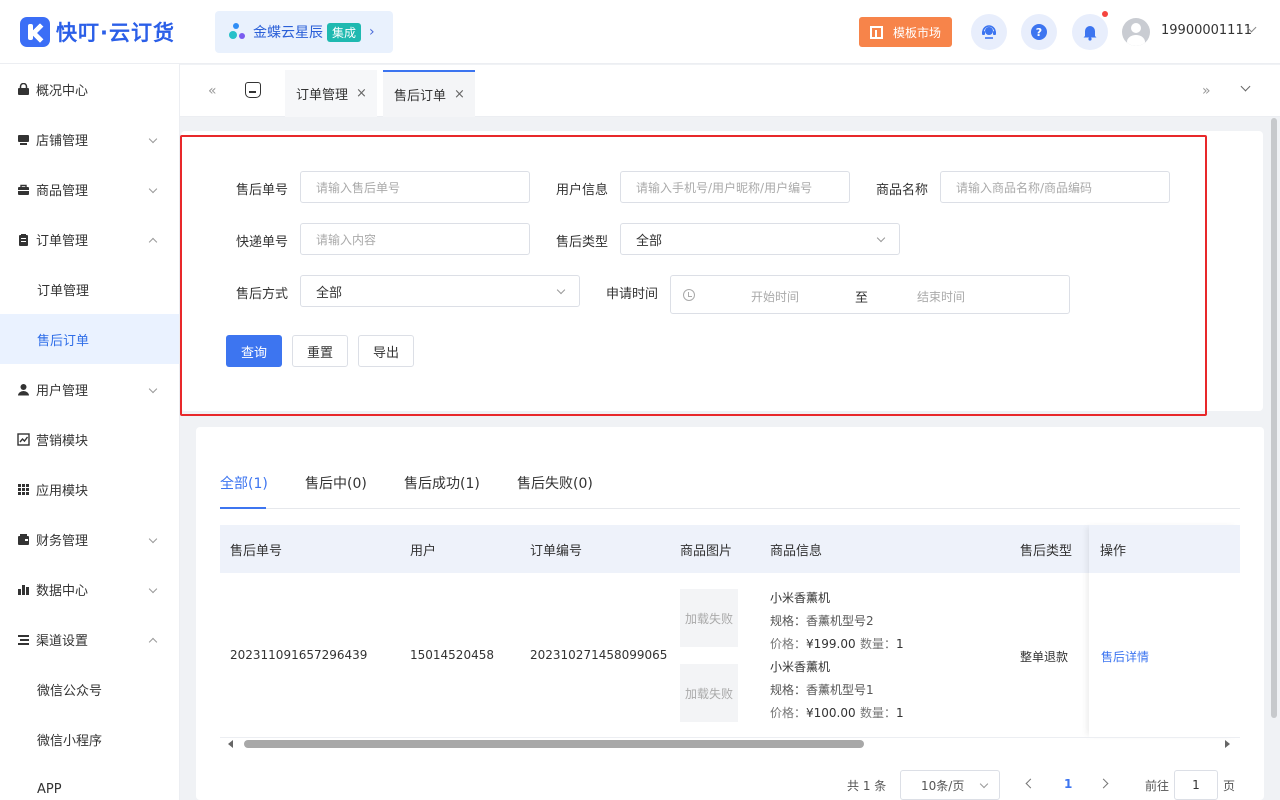 This screenshot has width=1280, height=800. I want to click on goto-page-input: 1, so click(1196, 785).